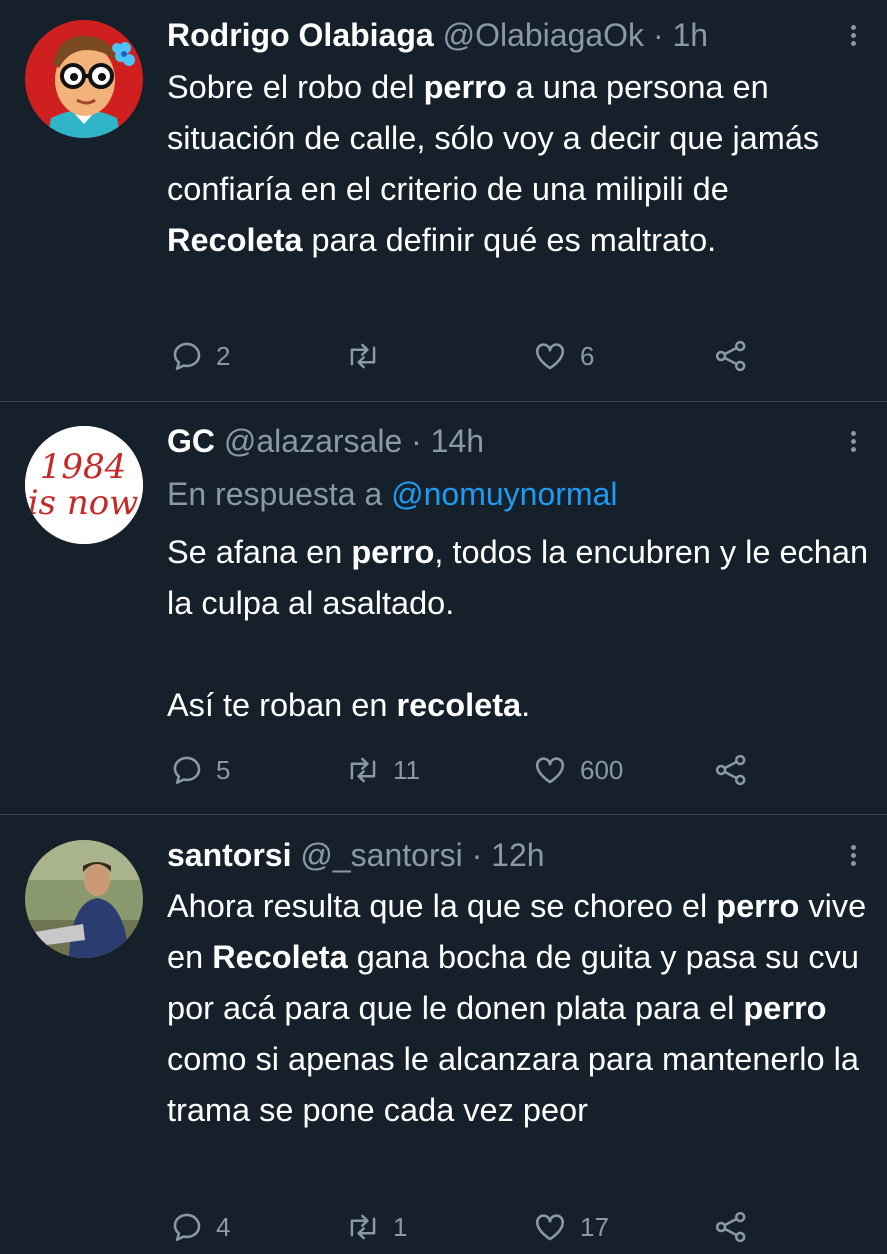  What do you see at coordinates (602, 769) in the screenshot?
I see `like-count: 600` at bounding box center [602, 769].